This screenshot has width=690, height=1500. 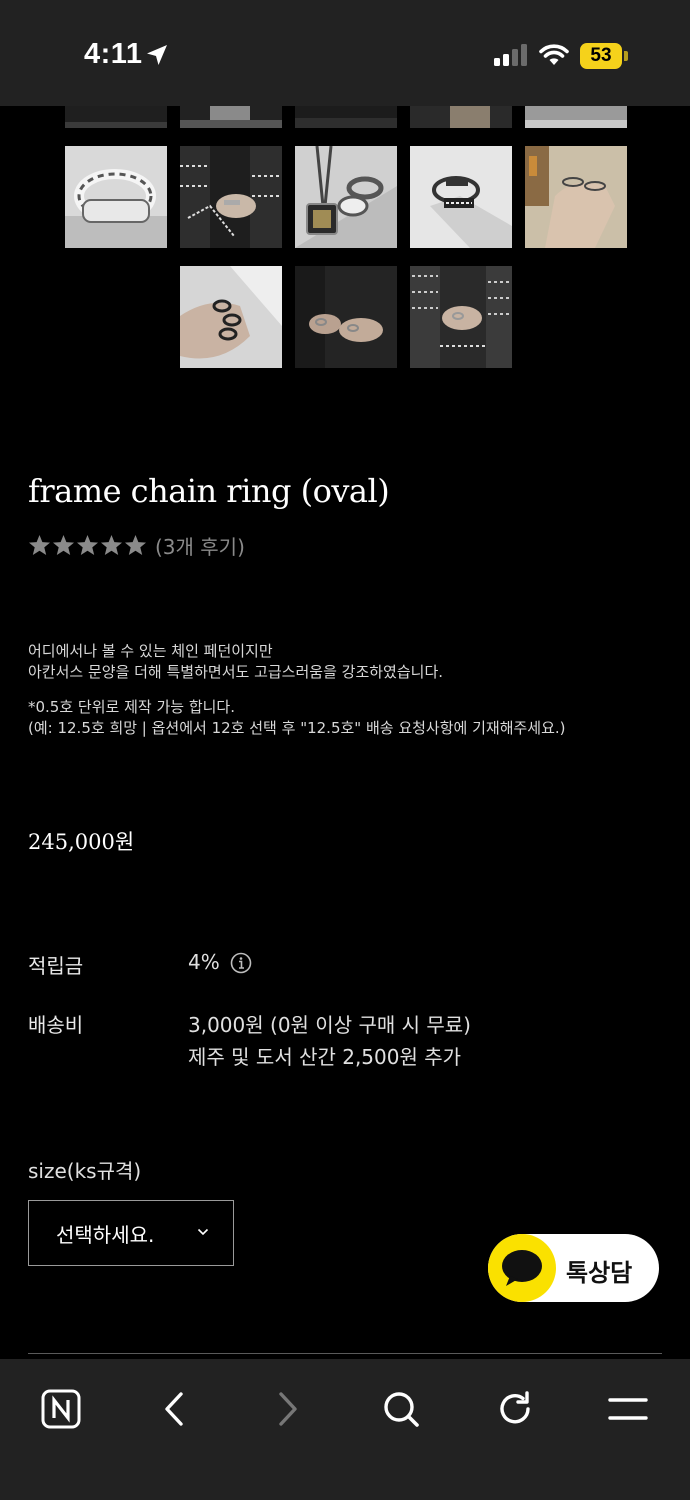 I want to click on kakao-logo, so click(x=522, y=1268).